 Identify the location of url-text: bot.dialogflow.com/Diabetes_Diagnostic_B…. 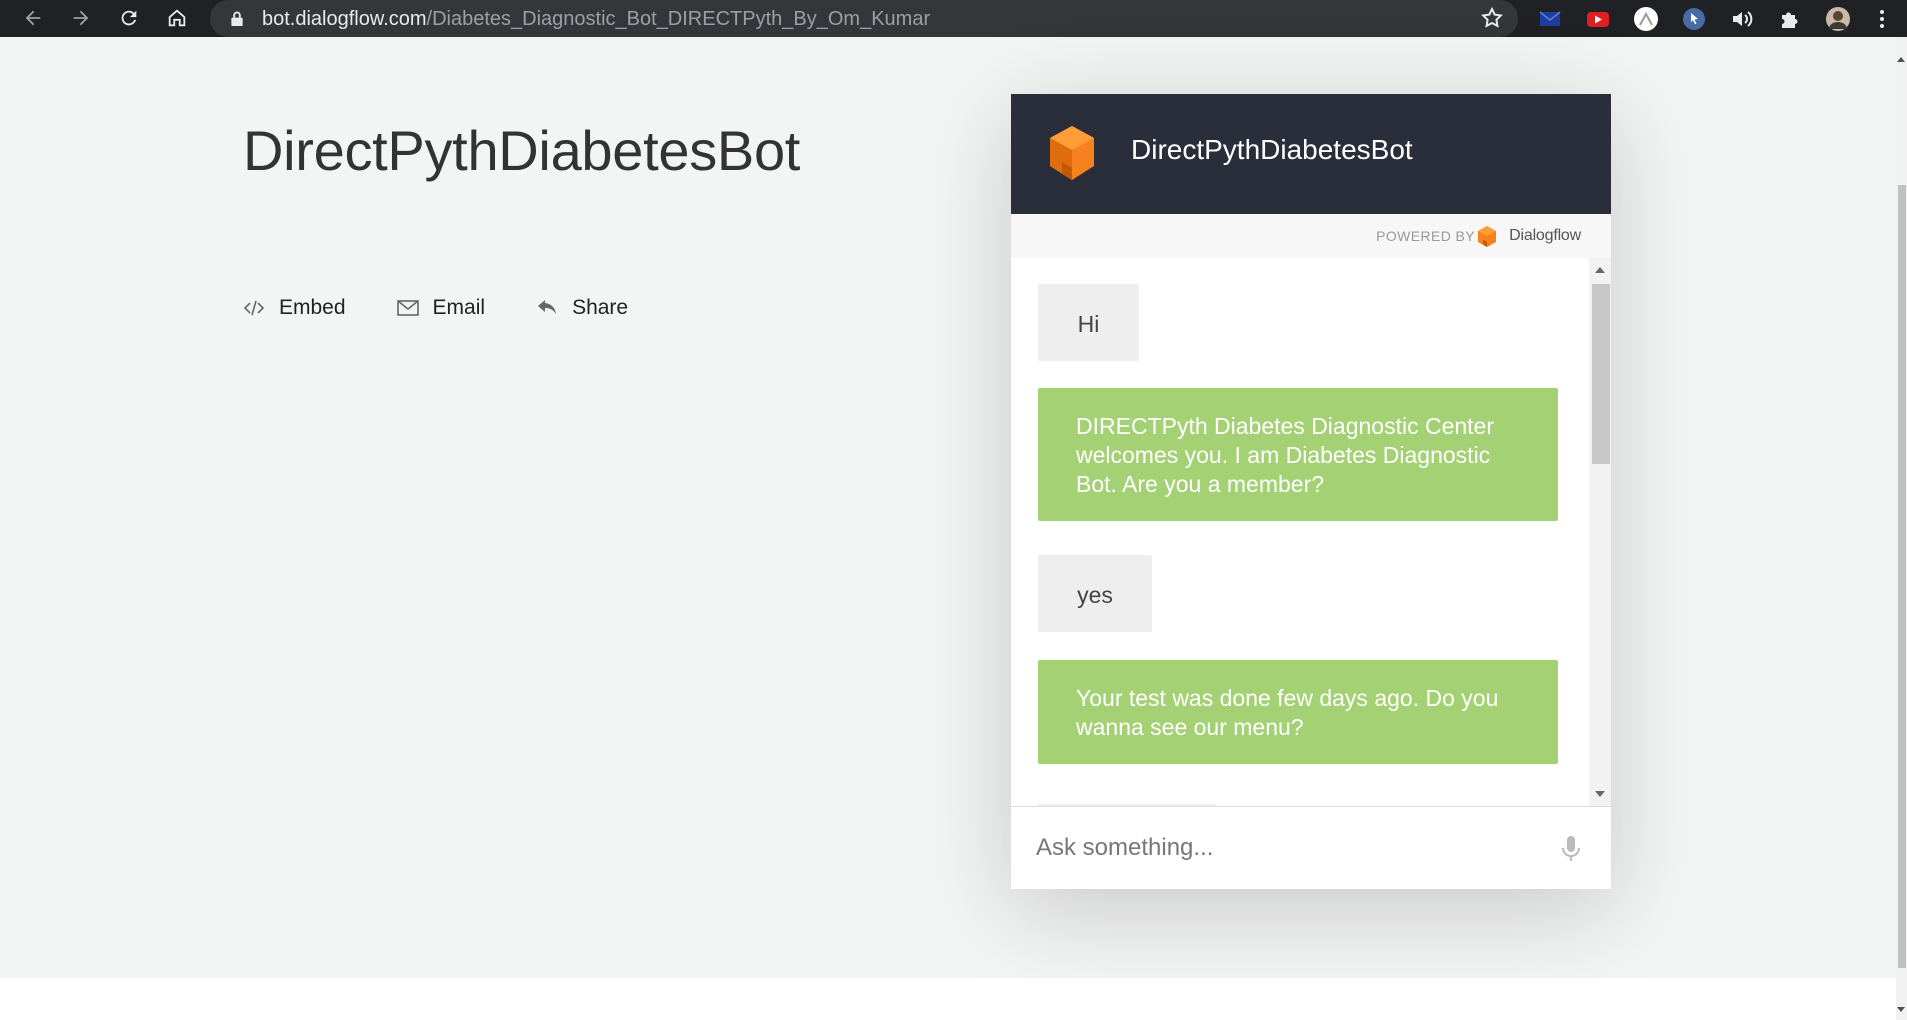
(596, 19).